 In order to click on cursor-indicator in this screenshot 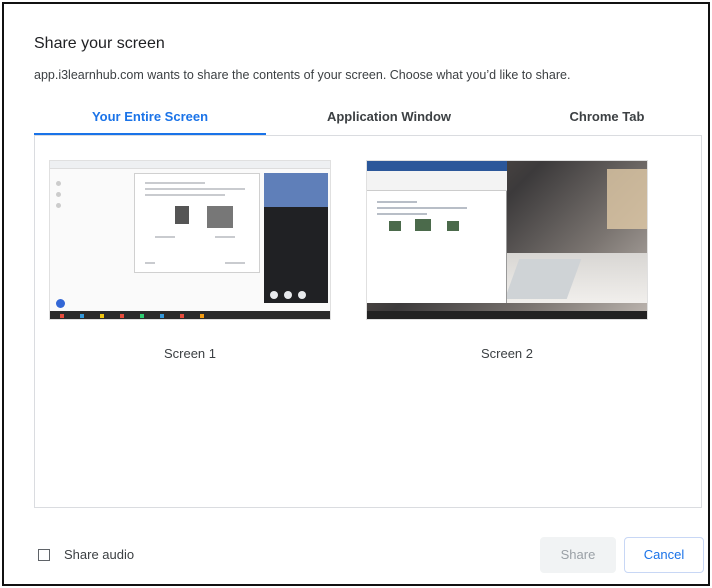, I will do `click(60, 303)`.